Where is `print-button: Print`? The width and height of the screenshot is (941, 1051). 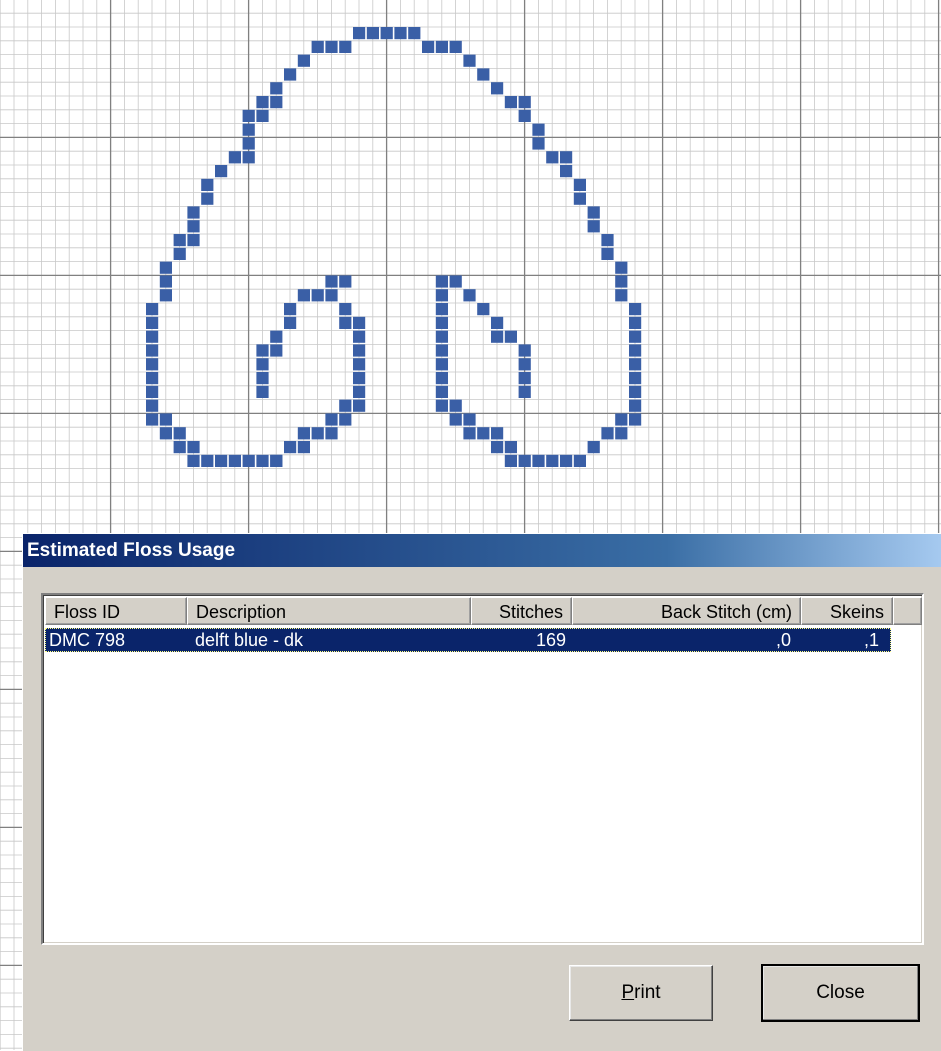
print-button: Print is located at coordinates (641, 993).